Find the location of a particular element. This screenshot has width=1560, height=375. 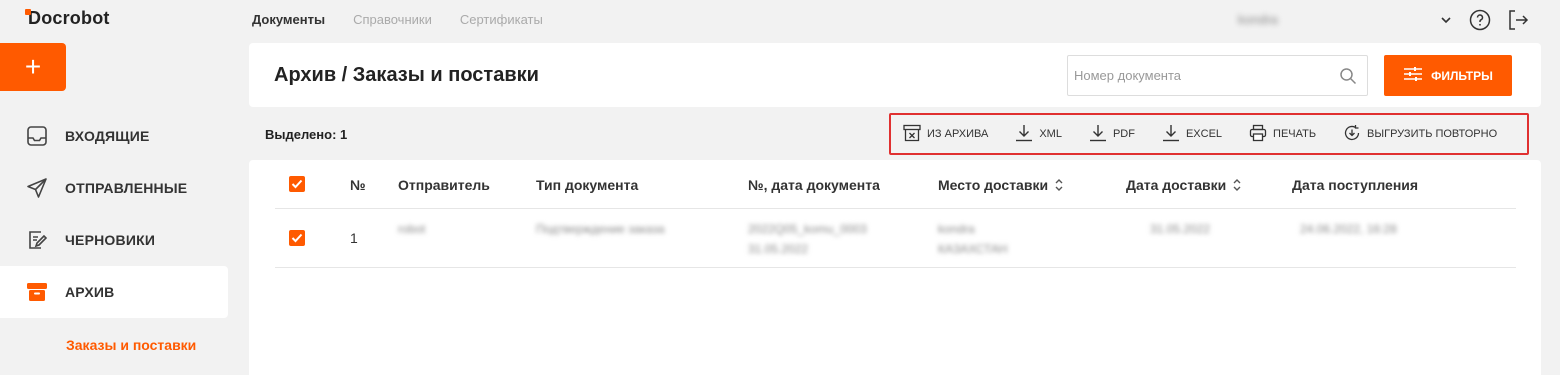

row-checkbox is located at coordinates (297, 238).